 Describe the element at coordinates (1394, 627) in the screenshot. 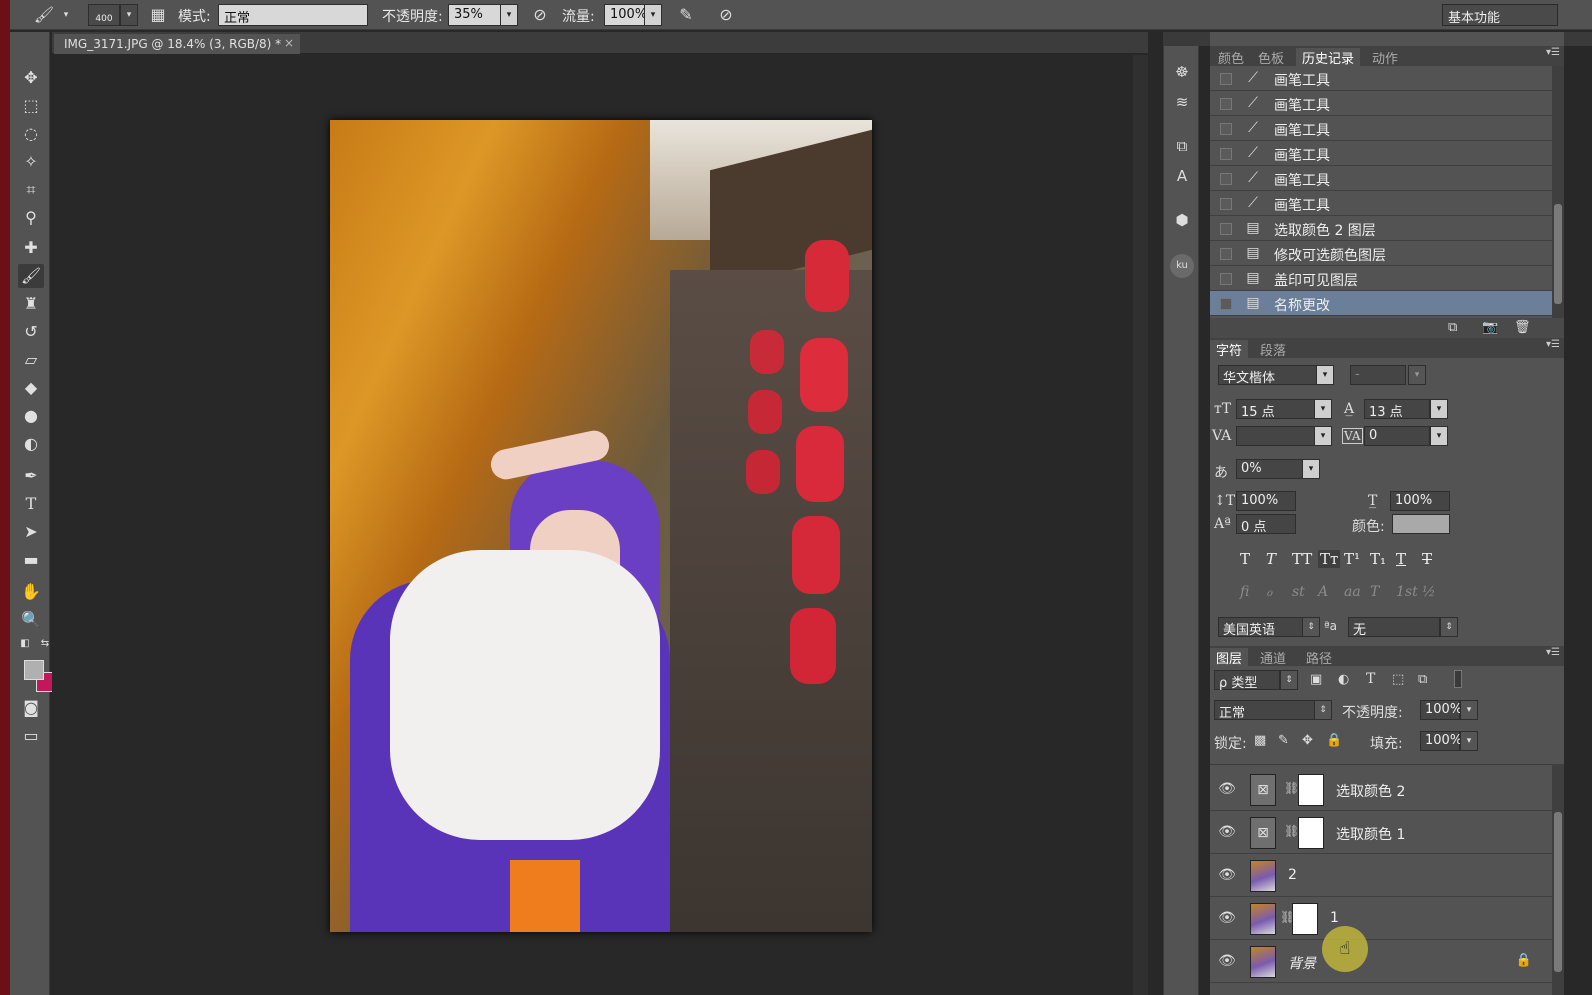

I see `antialias-select: 无` at that location.